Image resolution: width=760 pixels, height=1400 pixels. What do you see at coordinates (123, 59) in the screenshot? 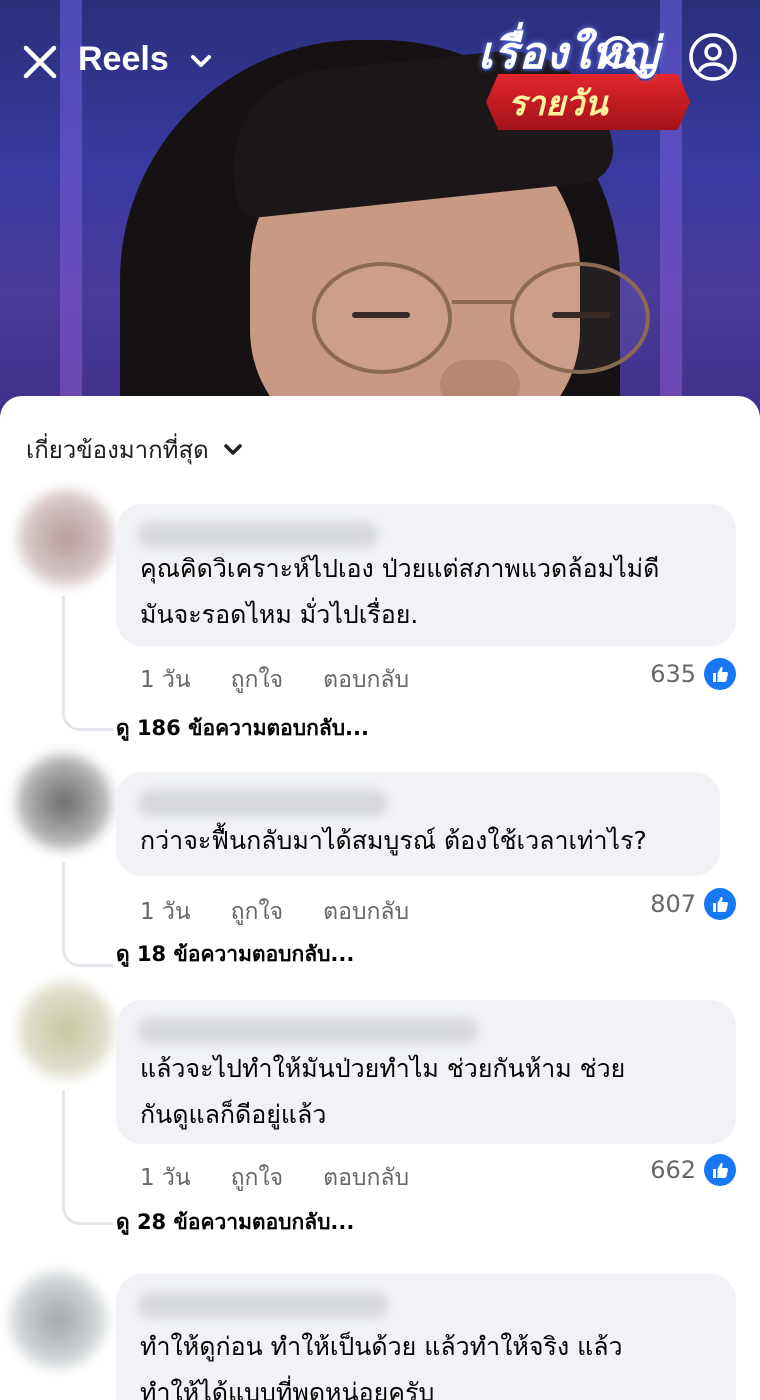
I see `reels-title: Reels` at bounding box center [123, 59].